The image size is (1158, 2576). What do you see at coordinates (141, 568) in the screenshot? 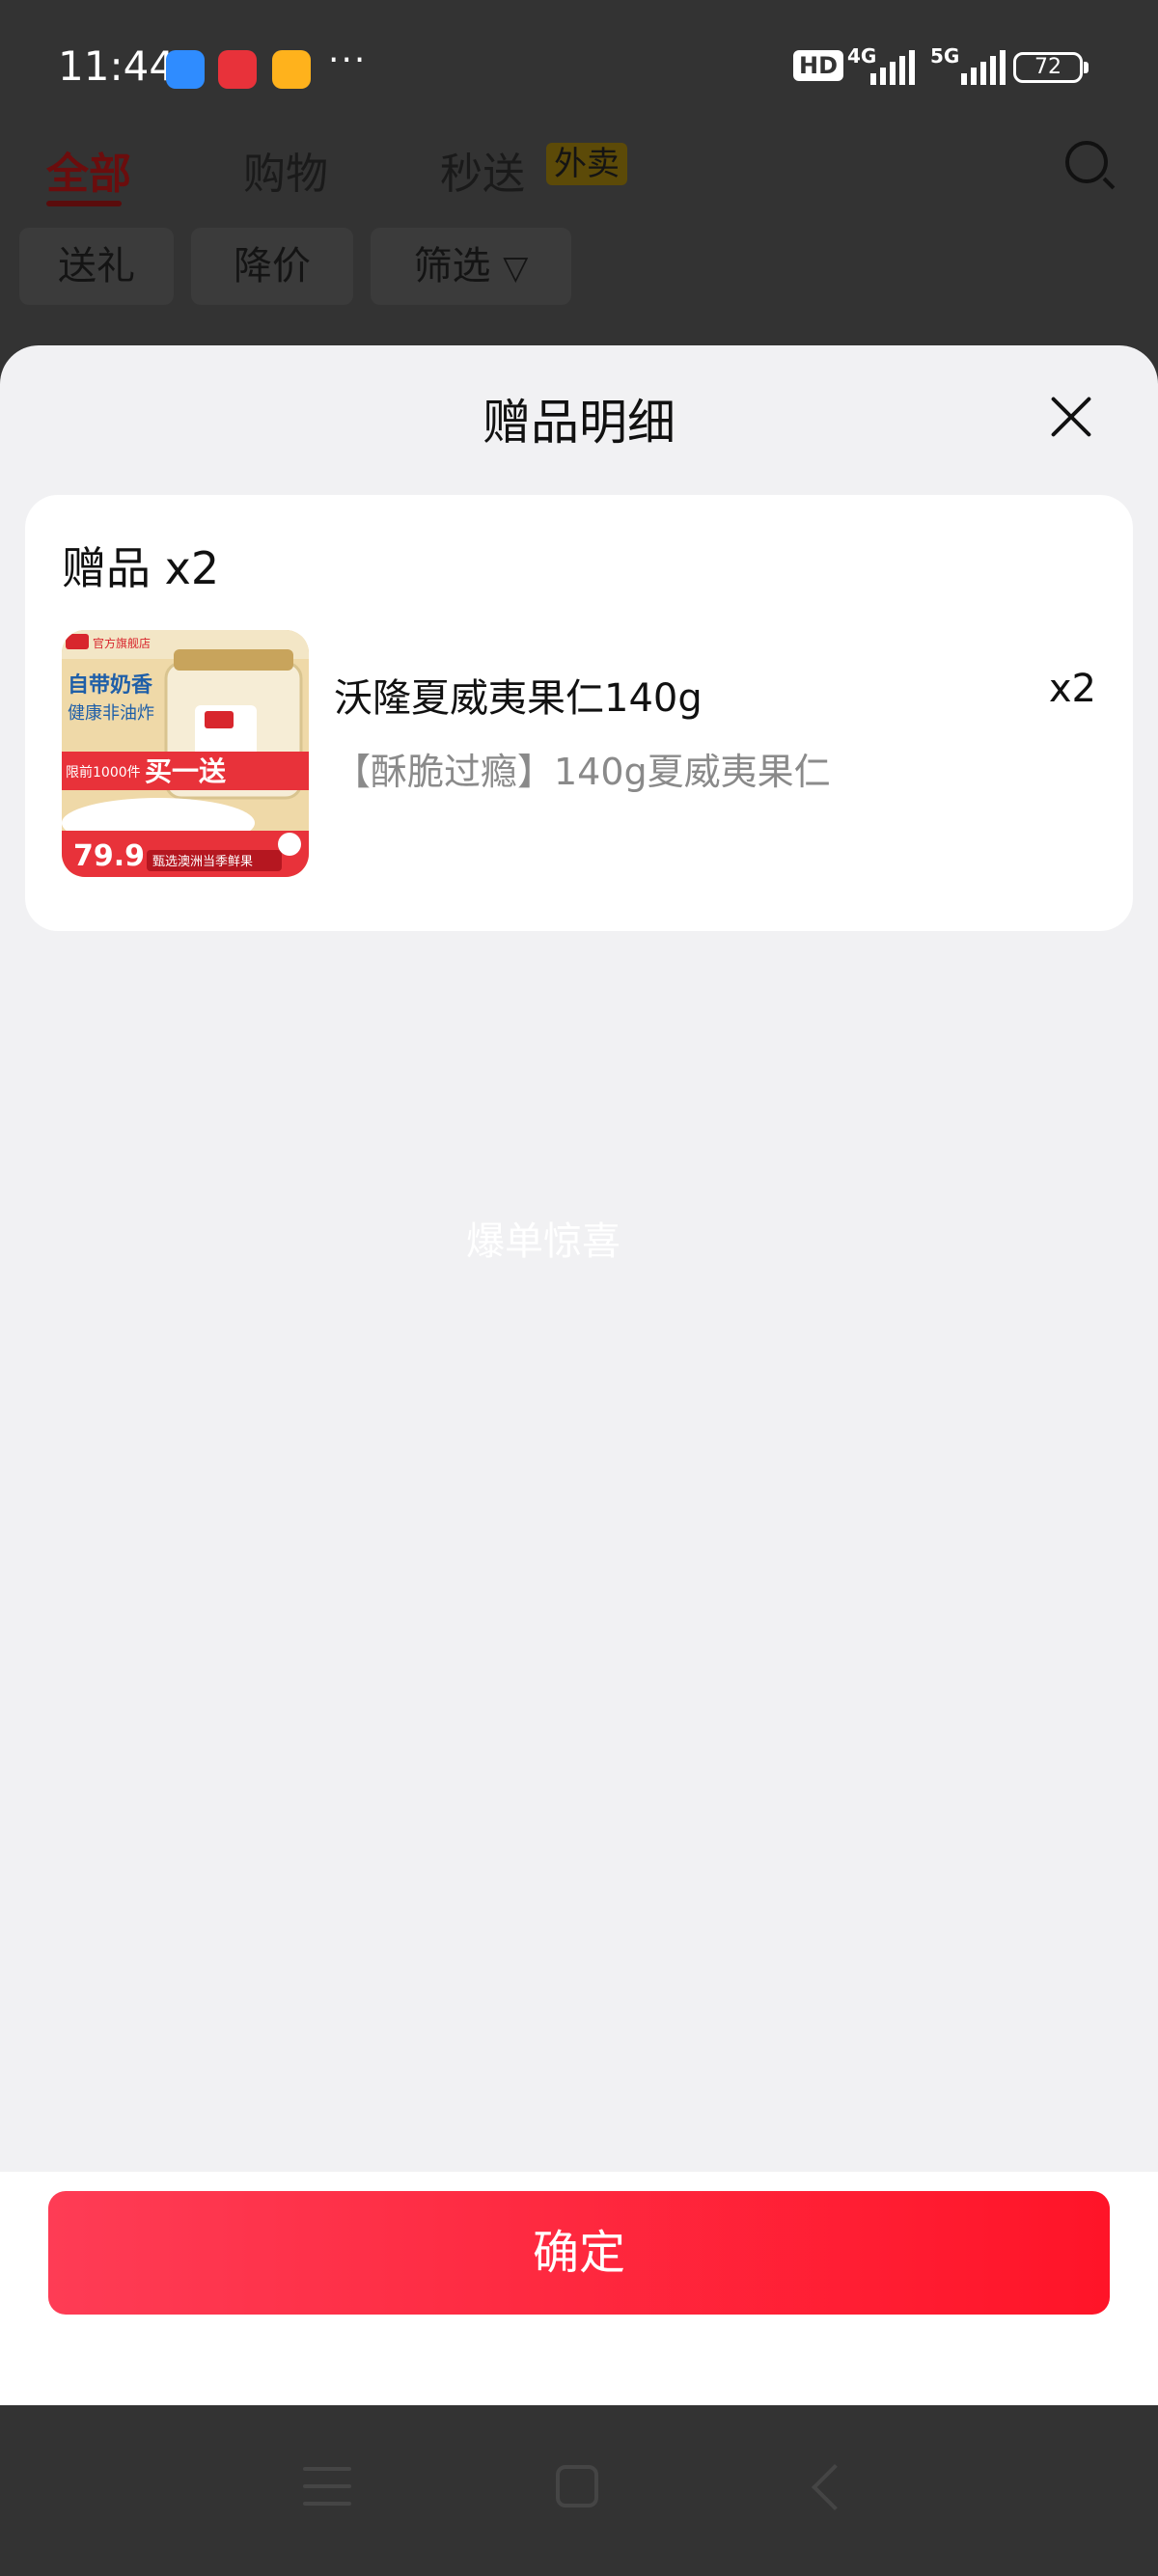
I see `gift-count-header: 赠品 x2` at bounding box center [141, 568].